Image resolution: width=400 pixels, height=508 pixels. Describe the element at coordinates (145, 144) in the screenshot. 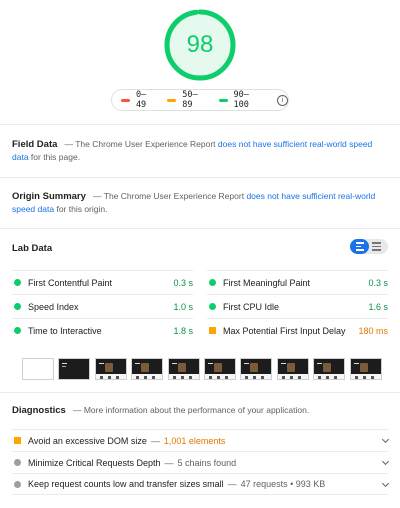

I see `field-data-text: The Chrome User Experience Report` at that location.